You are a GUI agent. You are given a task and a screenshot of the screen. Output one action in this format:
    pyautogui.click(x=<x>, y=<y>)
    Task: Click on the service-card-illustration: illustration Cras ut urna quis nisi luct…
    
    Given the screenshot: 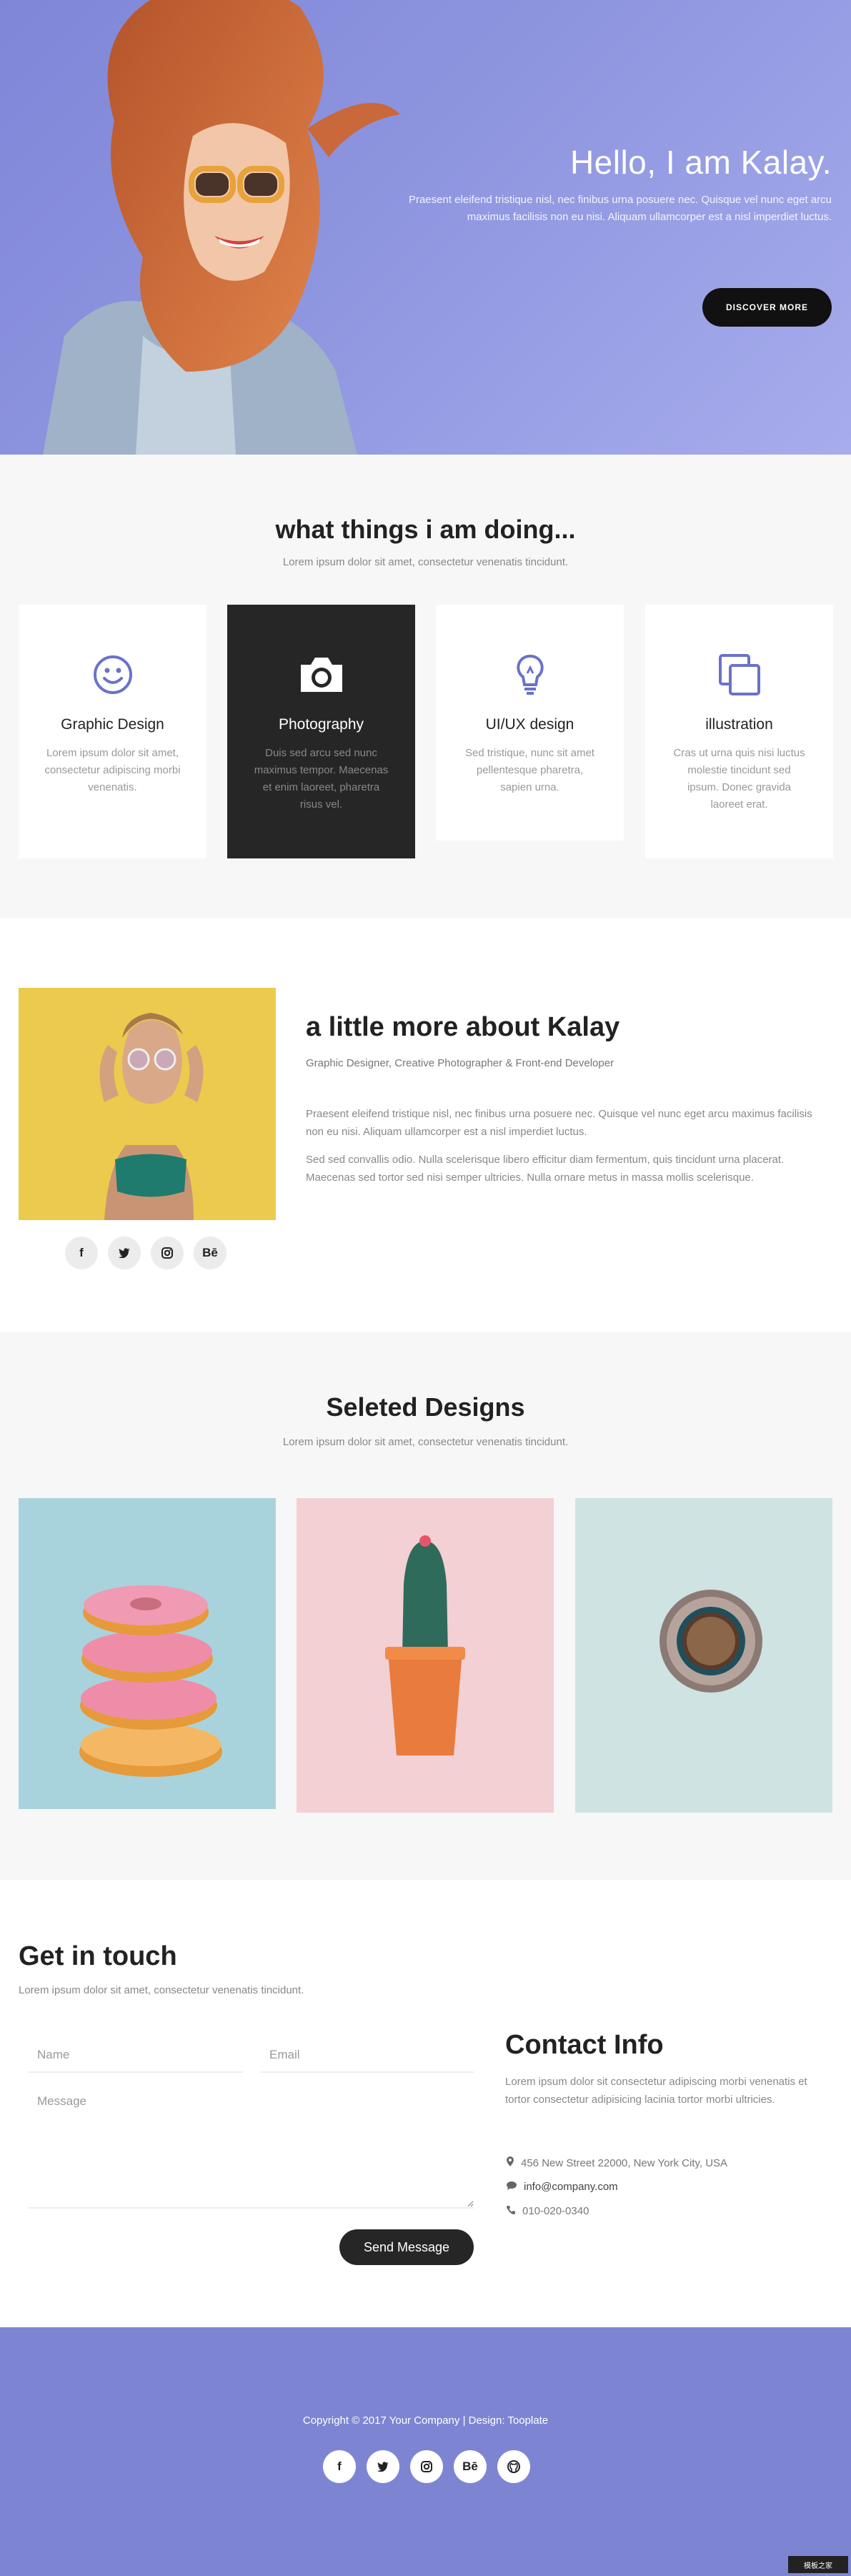 What is the action you would take?
    pyautogui.click(x=739, y=732)
    